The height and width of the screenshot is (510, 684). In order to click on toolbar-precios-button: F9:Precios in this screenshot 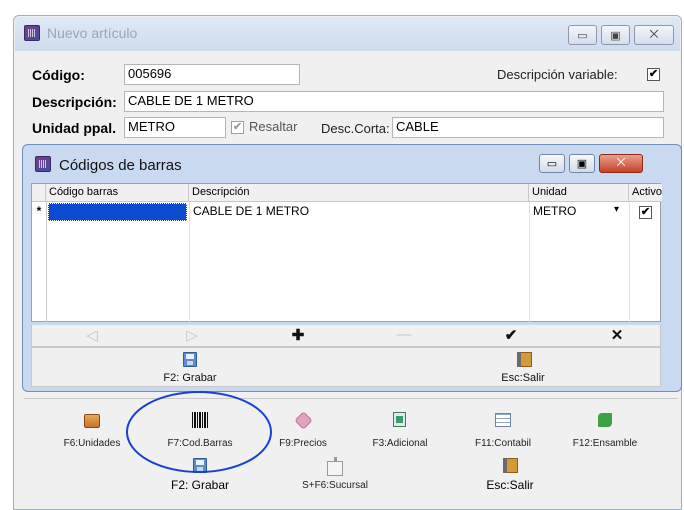, I will do `click(303, 430)`.